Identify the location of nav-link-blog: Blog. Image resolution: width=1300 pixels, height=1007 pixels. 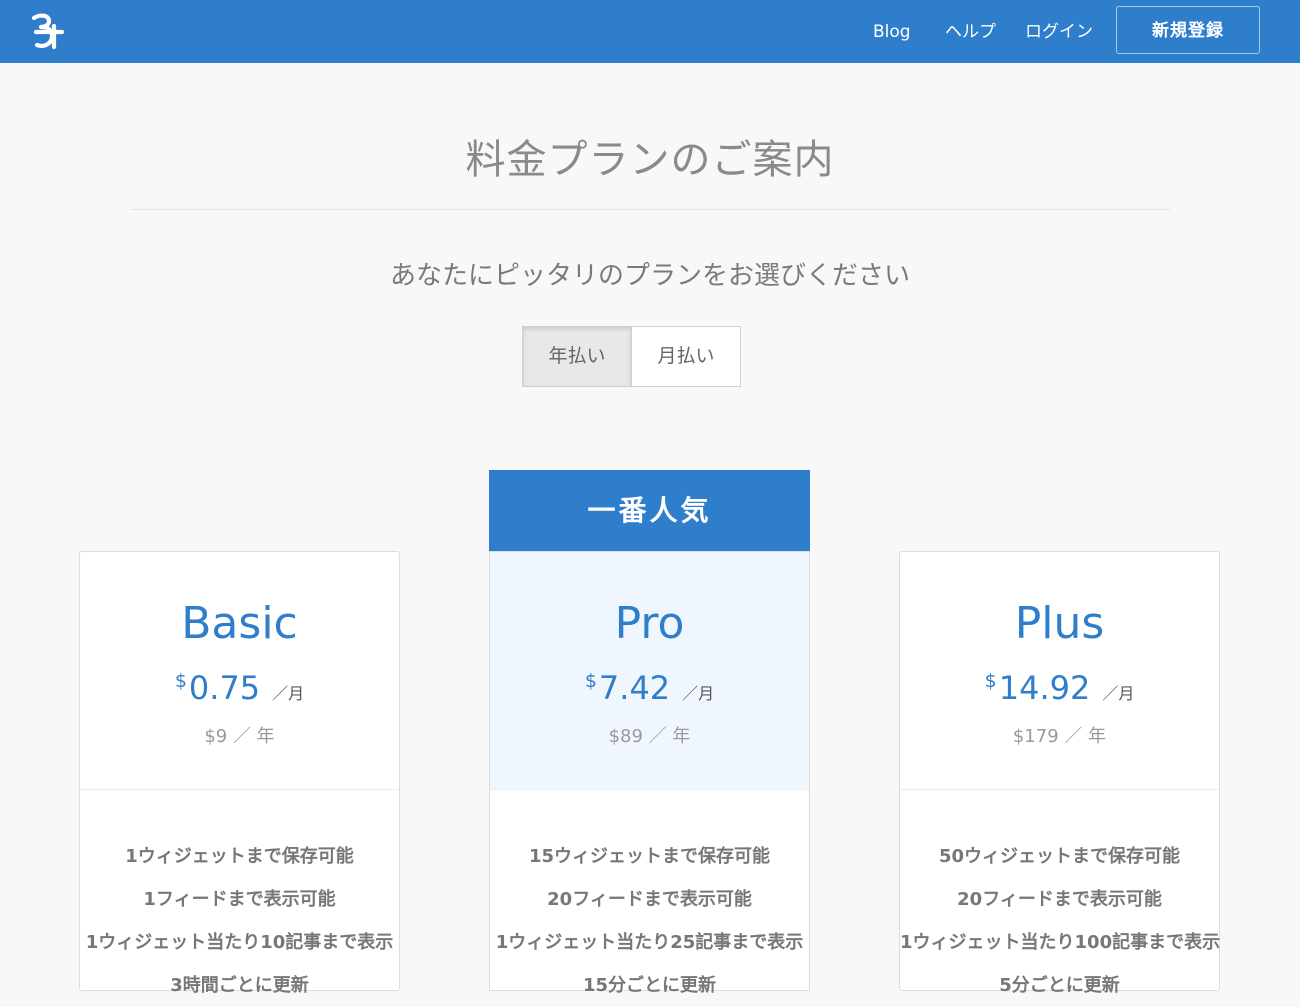
(892, 32).